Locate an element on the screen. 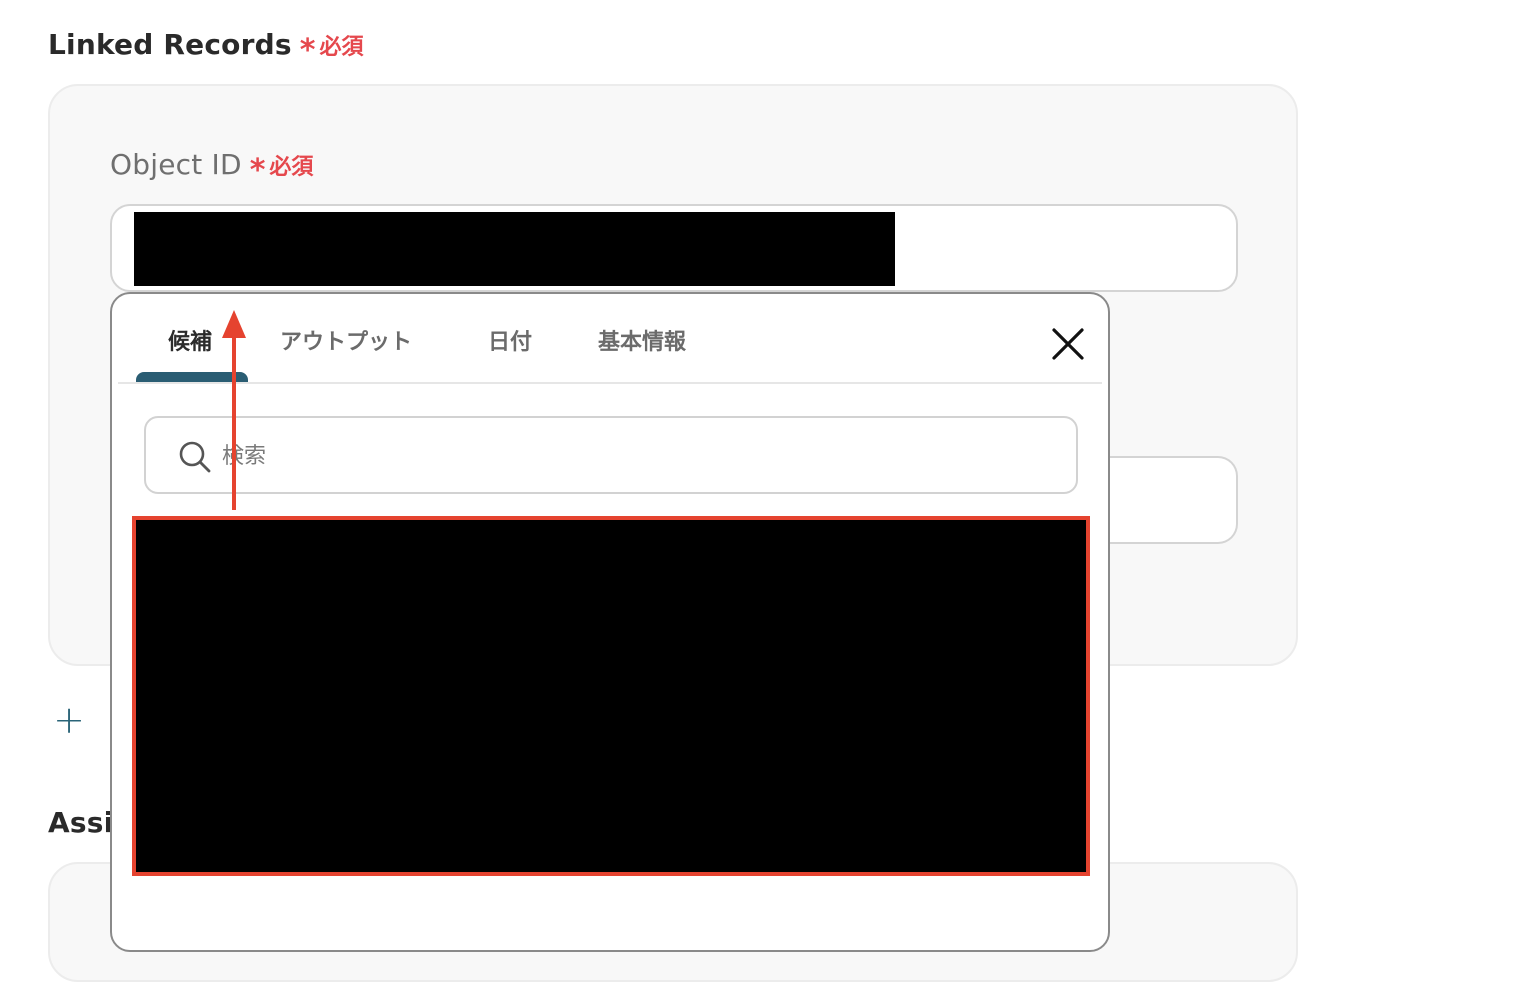 This screenshot has height=982, width=1514. search-box is located at coordinates (611, 455).